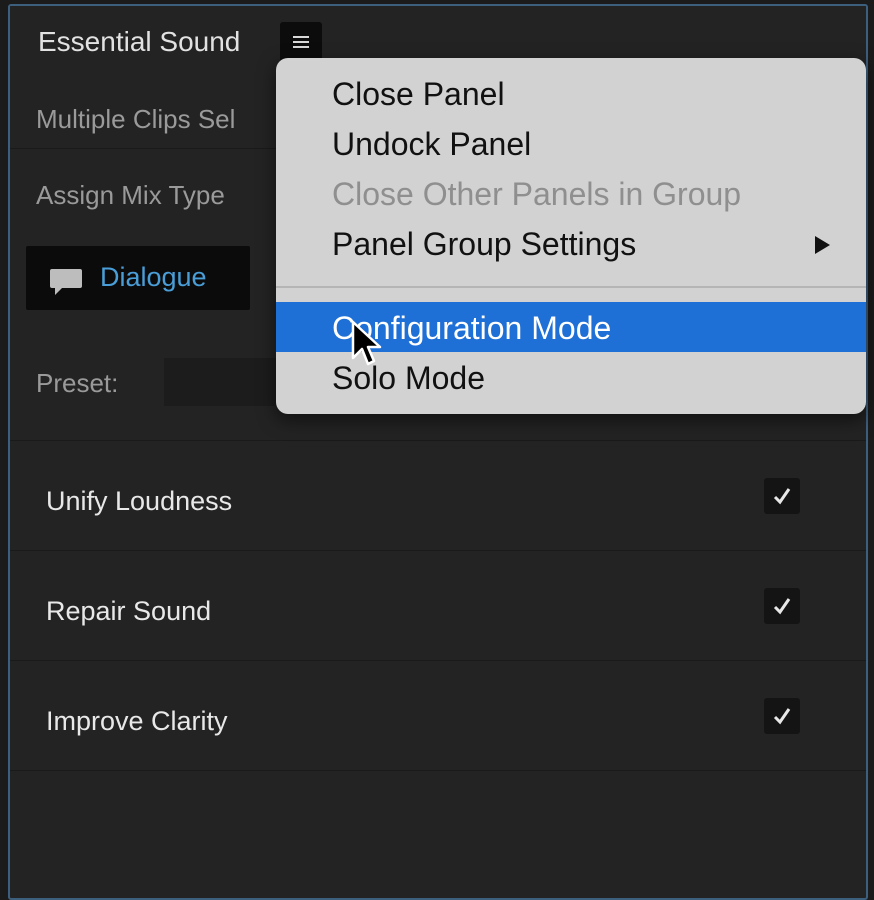 This screenshot has height=900, width=874. Describe the element at coordinates (139, 41) in the screenshot. I see `panel-title: Essential Sound` at that location.